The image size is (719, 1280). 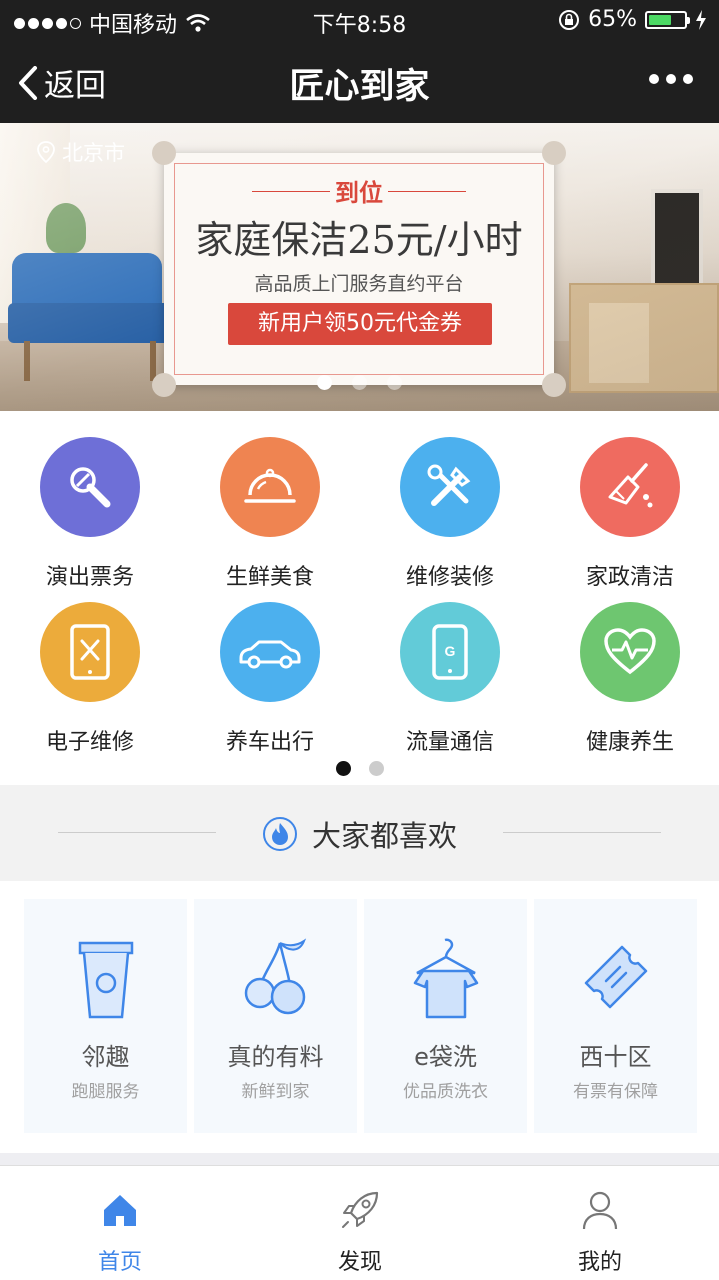 I want to click on category-health: 健康养生, so click(x=629, y=679).